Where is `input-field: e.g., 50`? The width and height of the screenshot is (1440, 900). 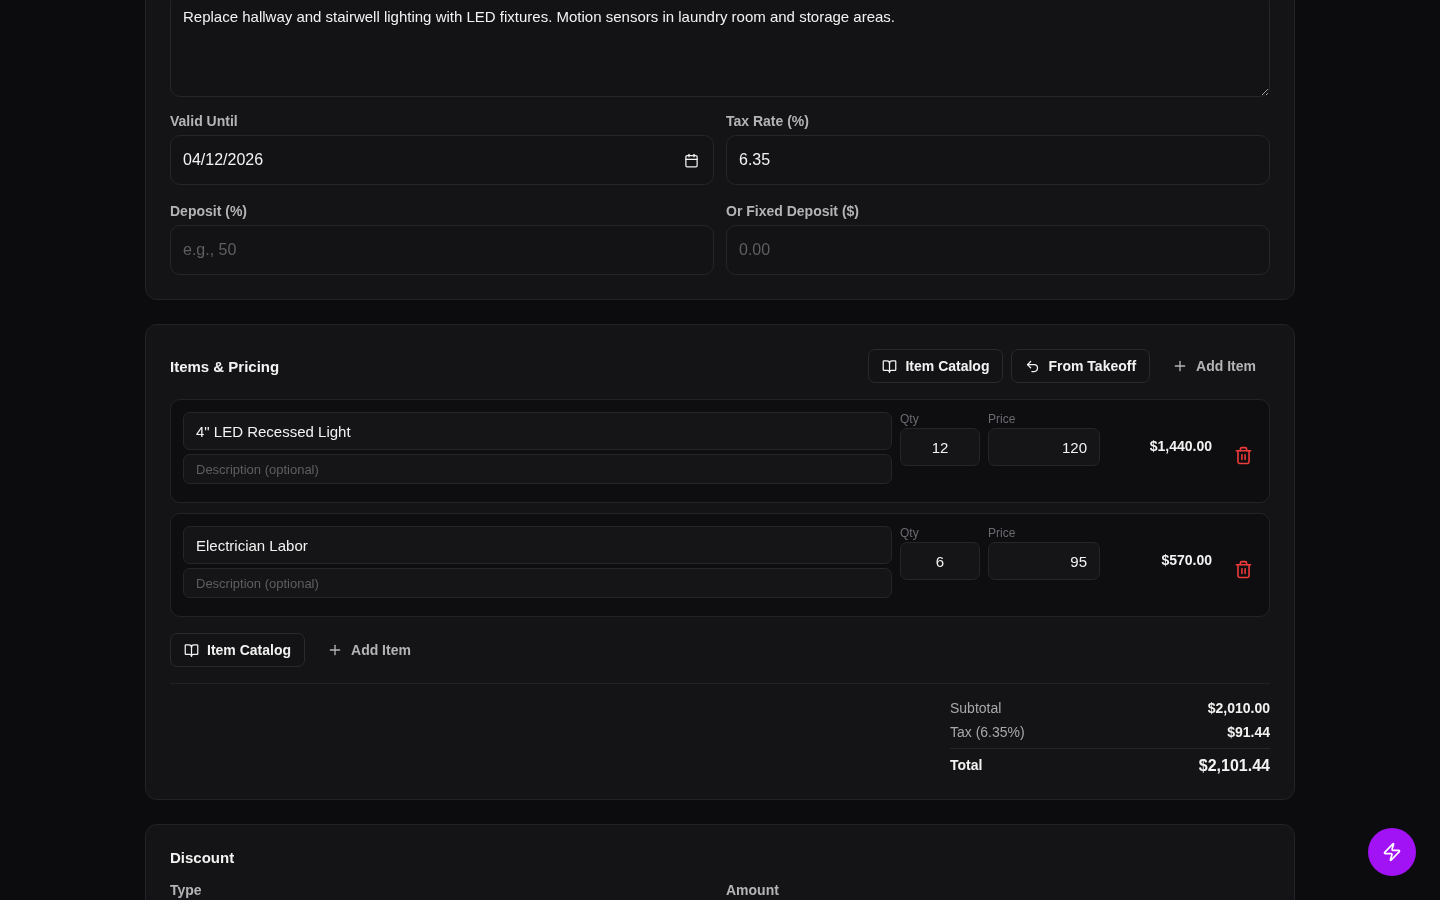
input-field: e.g., 50 is located at coordinates (442, 250).